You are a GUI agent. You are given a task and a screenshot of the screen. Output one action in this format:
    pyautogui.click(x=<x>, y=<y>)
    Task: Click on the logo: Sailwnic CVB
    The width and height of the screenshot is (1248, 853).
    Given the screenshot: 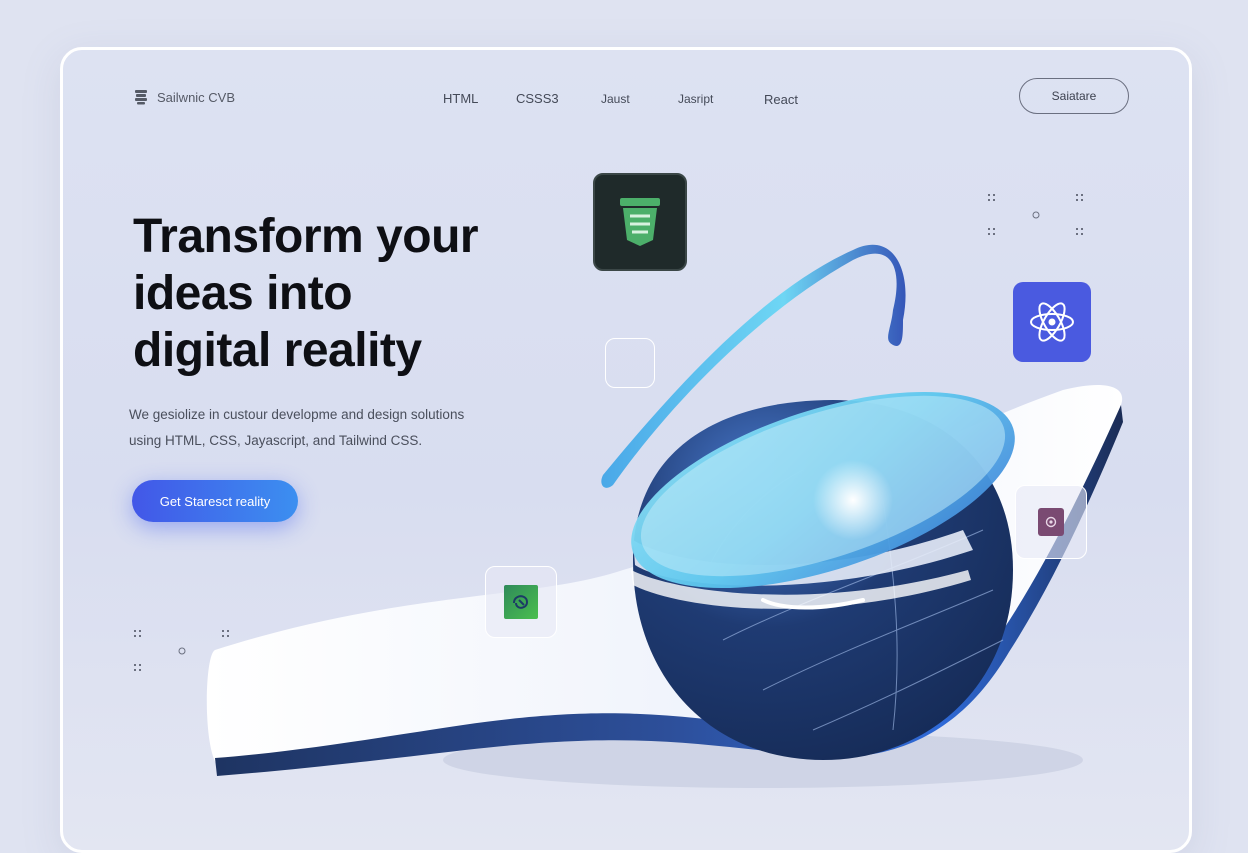 What is the action you would take?
    pyautogui.click(x=184, y=97)
    